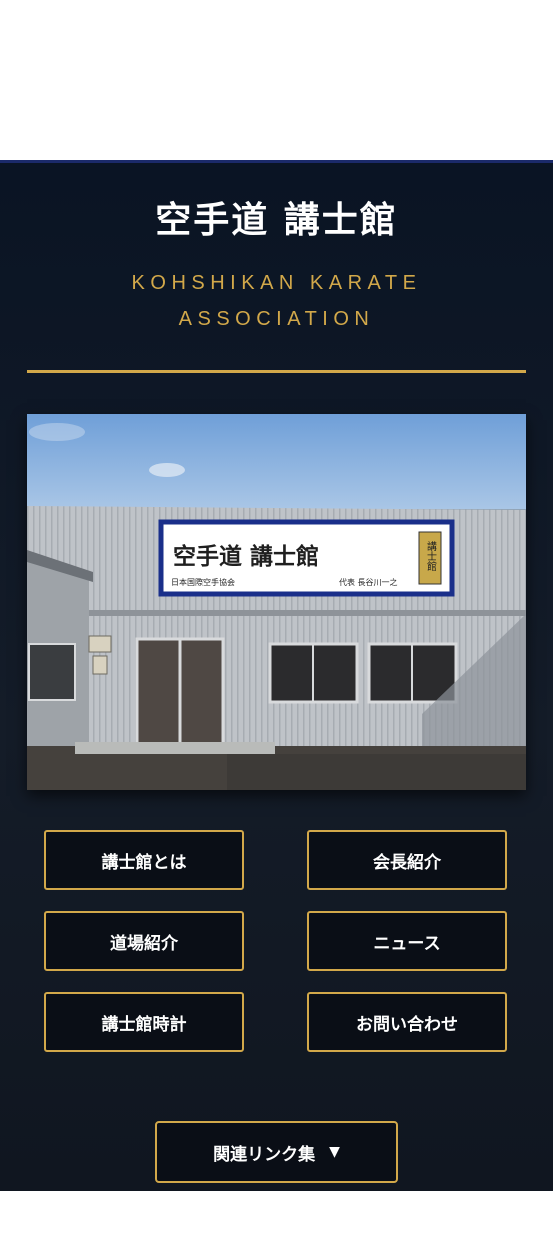 This screenshot has width=553, height=1240. Describe the element at coordinates (276, 371) in the screenshot. I see `gold-divider` at that location.